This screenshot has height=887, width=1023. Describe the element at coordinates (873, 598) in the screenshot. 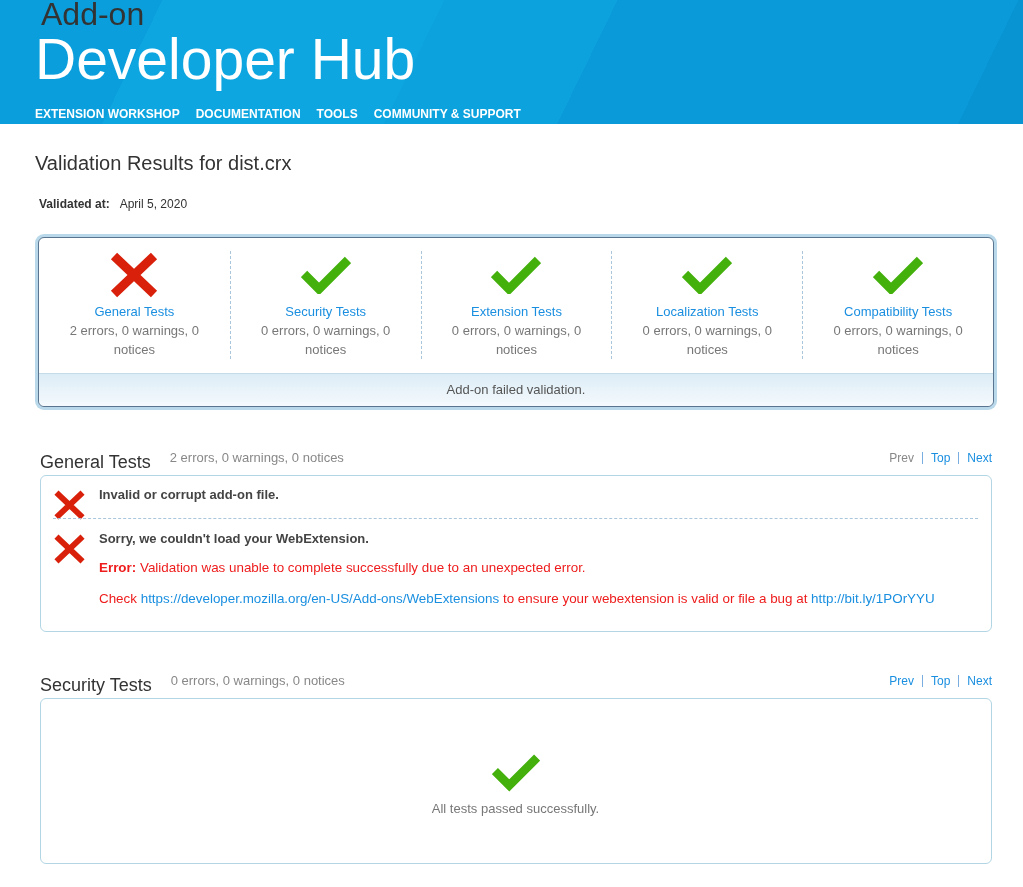

I see `link: http://bit.ly/1POrYYU` at that location.